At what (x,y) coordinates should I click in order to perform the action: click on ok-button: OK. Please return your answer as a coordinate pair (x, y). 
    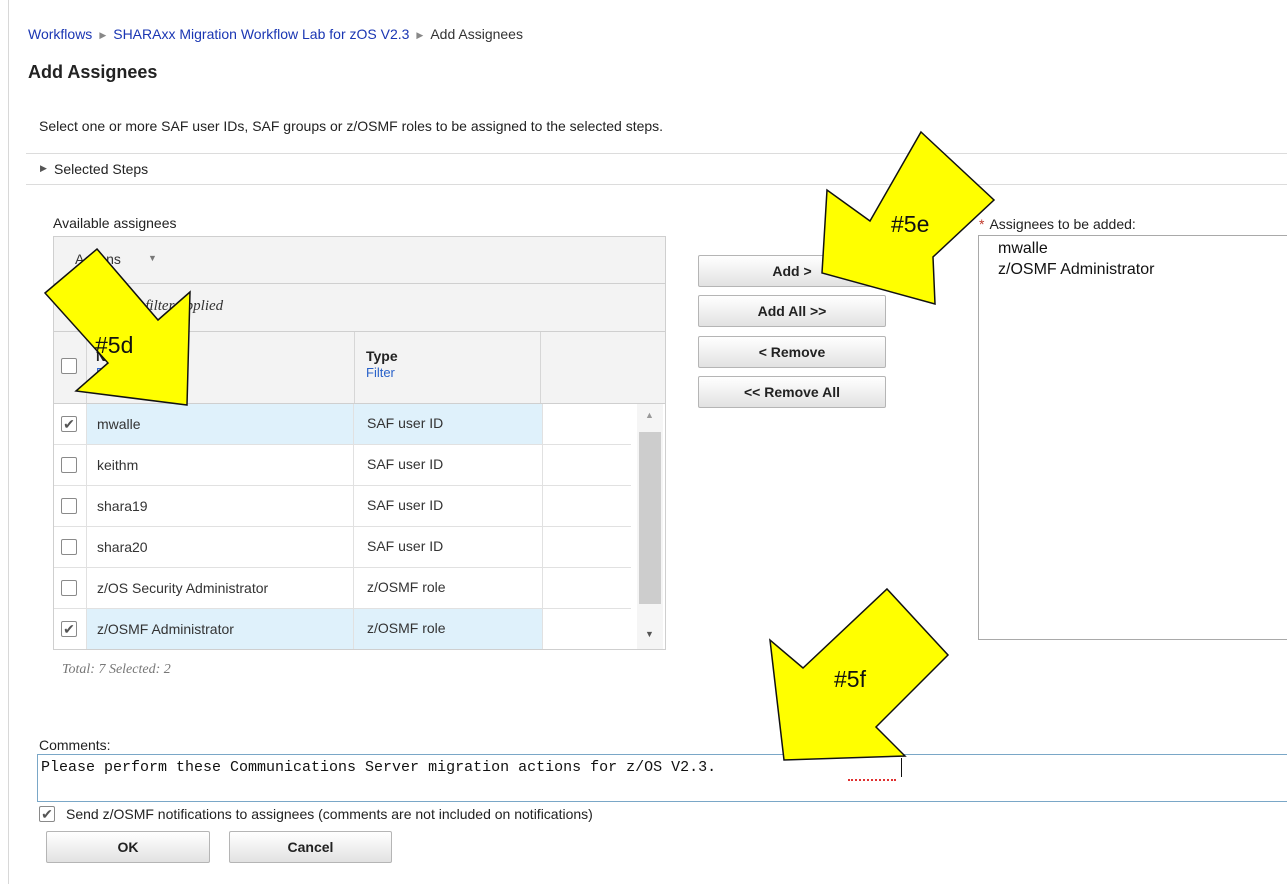
    Looking at the image, I should click on (128, 847).